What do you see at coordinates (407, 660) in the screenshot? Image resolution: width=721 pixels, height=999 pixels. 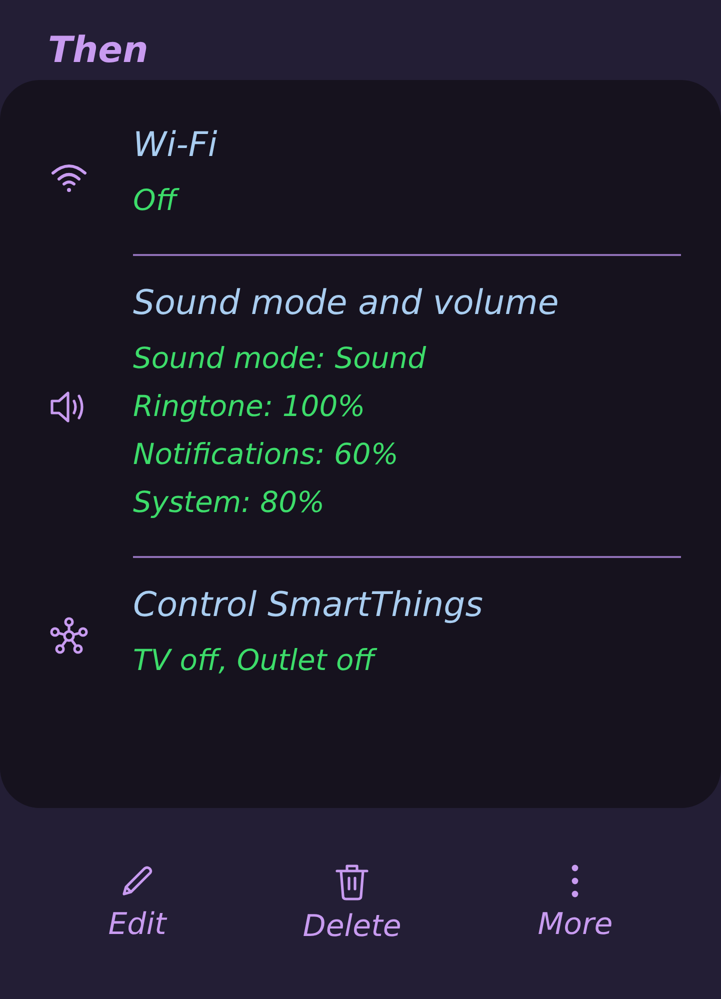 I see `action-detail: TV off, Outlet off` at bounding box center [407, 660].